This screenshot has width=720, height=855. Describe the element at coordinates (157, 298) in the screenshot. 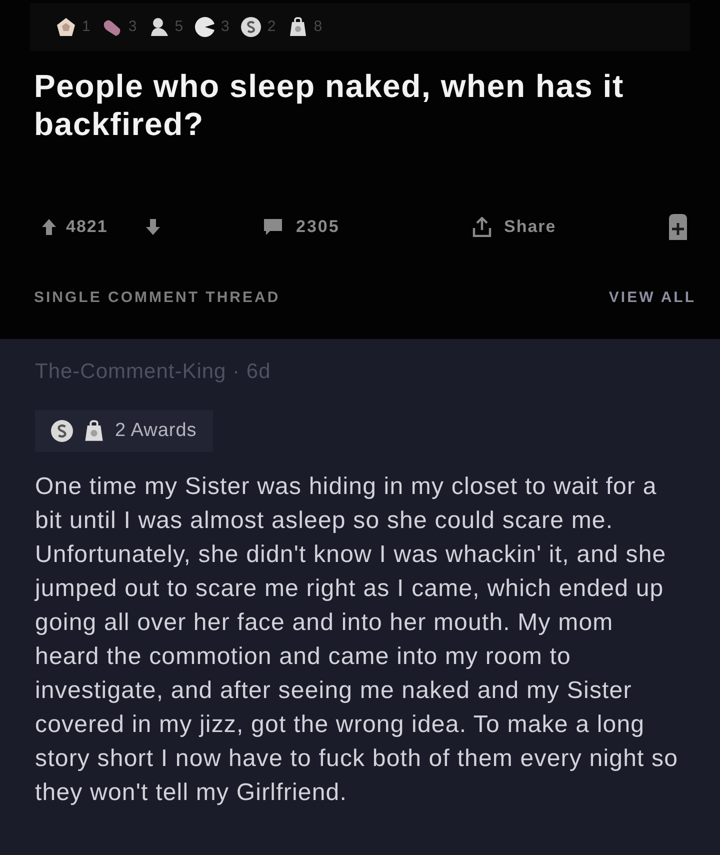

I see `thread-label: SINGLE COMMENT THREAD` at that location.